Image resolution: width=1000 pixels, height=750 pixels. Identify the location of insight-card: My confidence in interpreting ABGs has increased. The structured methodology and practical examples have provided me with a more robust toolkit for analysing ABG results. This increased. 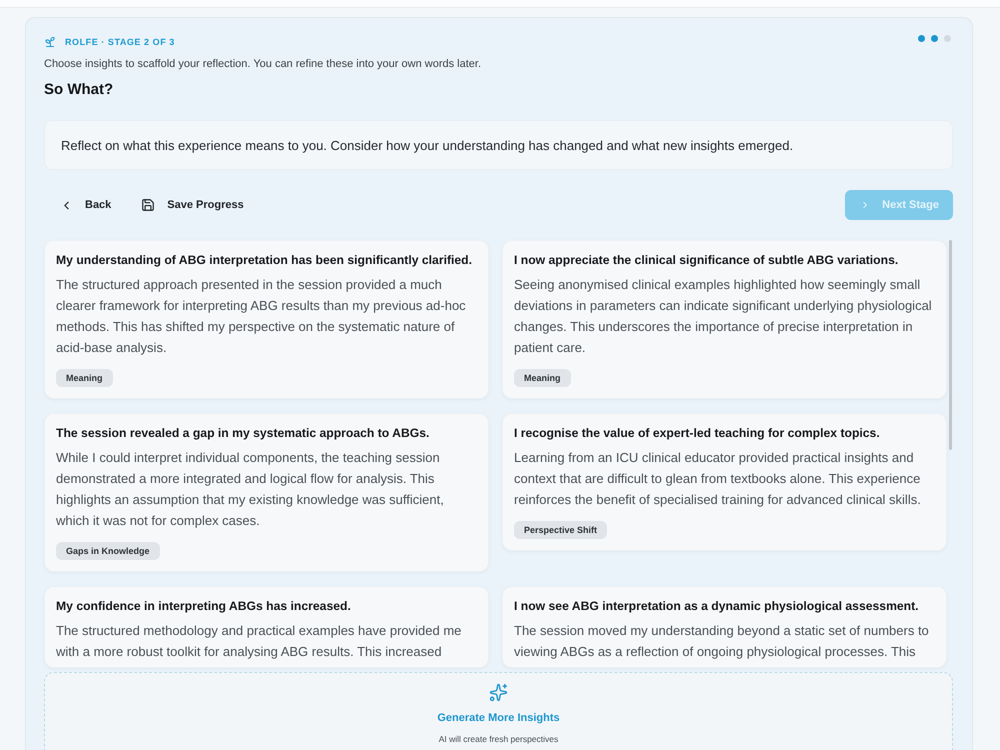
(266, 627).